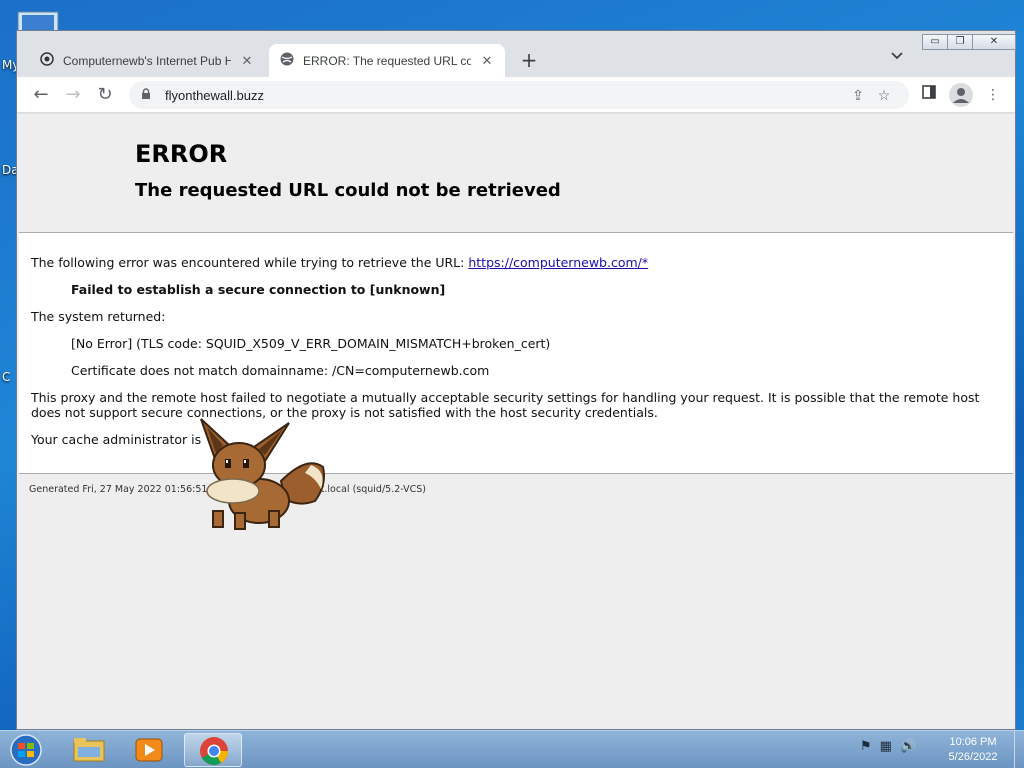  Describe the element at coordinates (98, 316) in the screenshot. I see `system-returned-label: The system returned:` at that location.